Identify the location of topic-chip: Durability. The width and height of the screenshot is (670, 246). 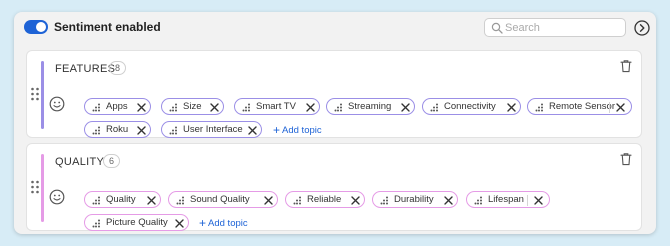
(415, 199).